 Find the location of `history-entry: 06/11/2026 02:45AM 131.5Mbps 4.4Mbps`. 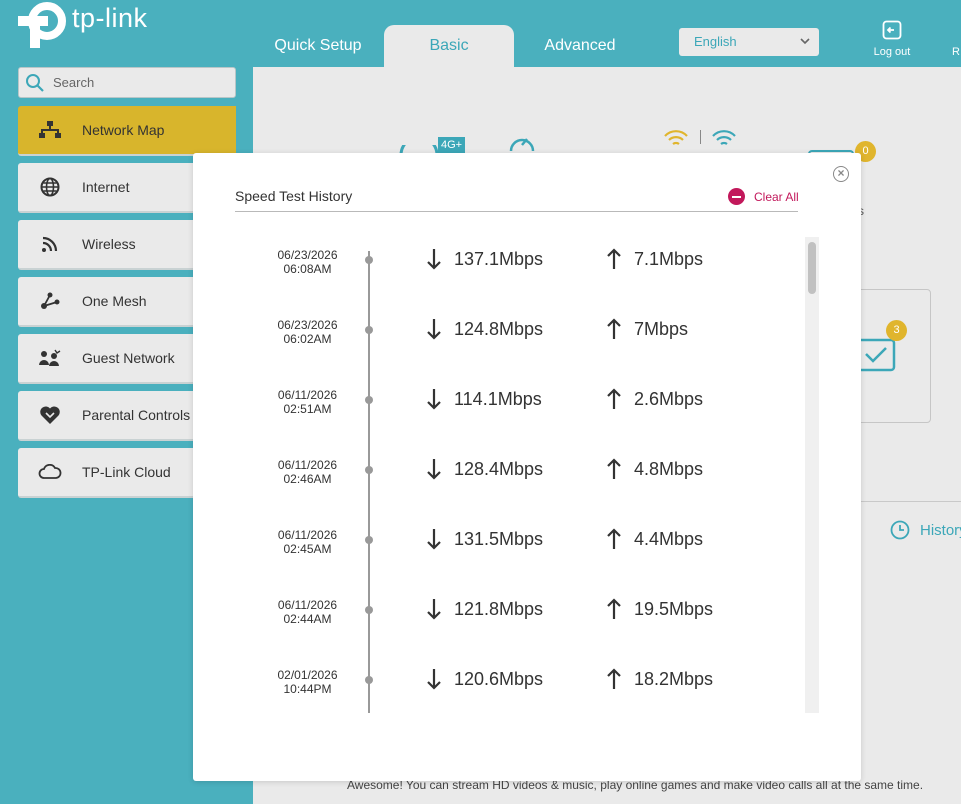

history-entry: 06/11/2026 02:45AM 131.5Mbps 4.4Mbps is located at coordinates (515, 548).